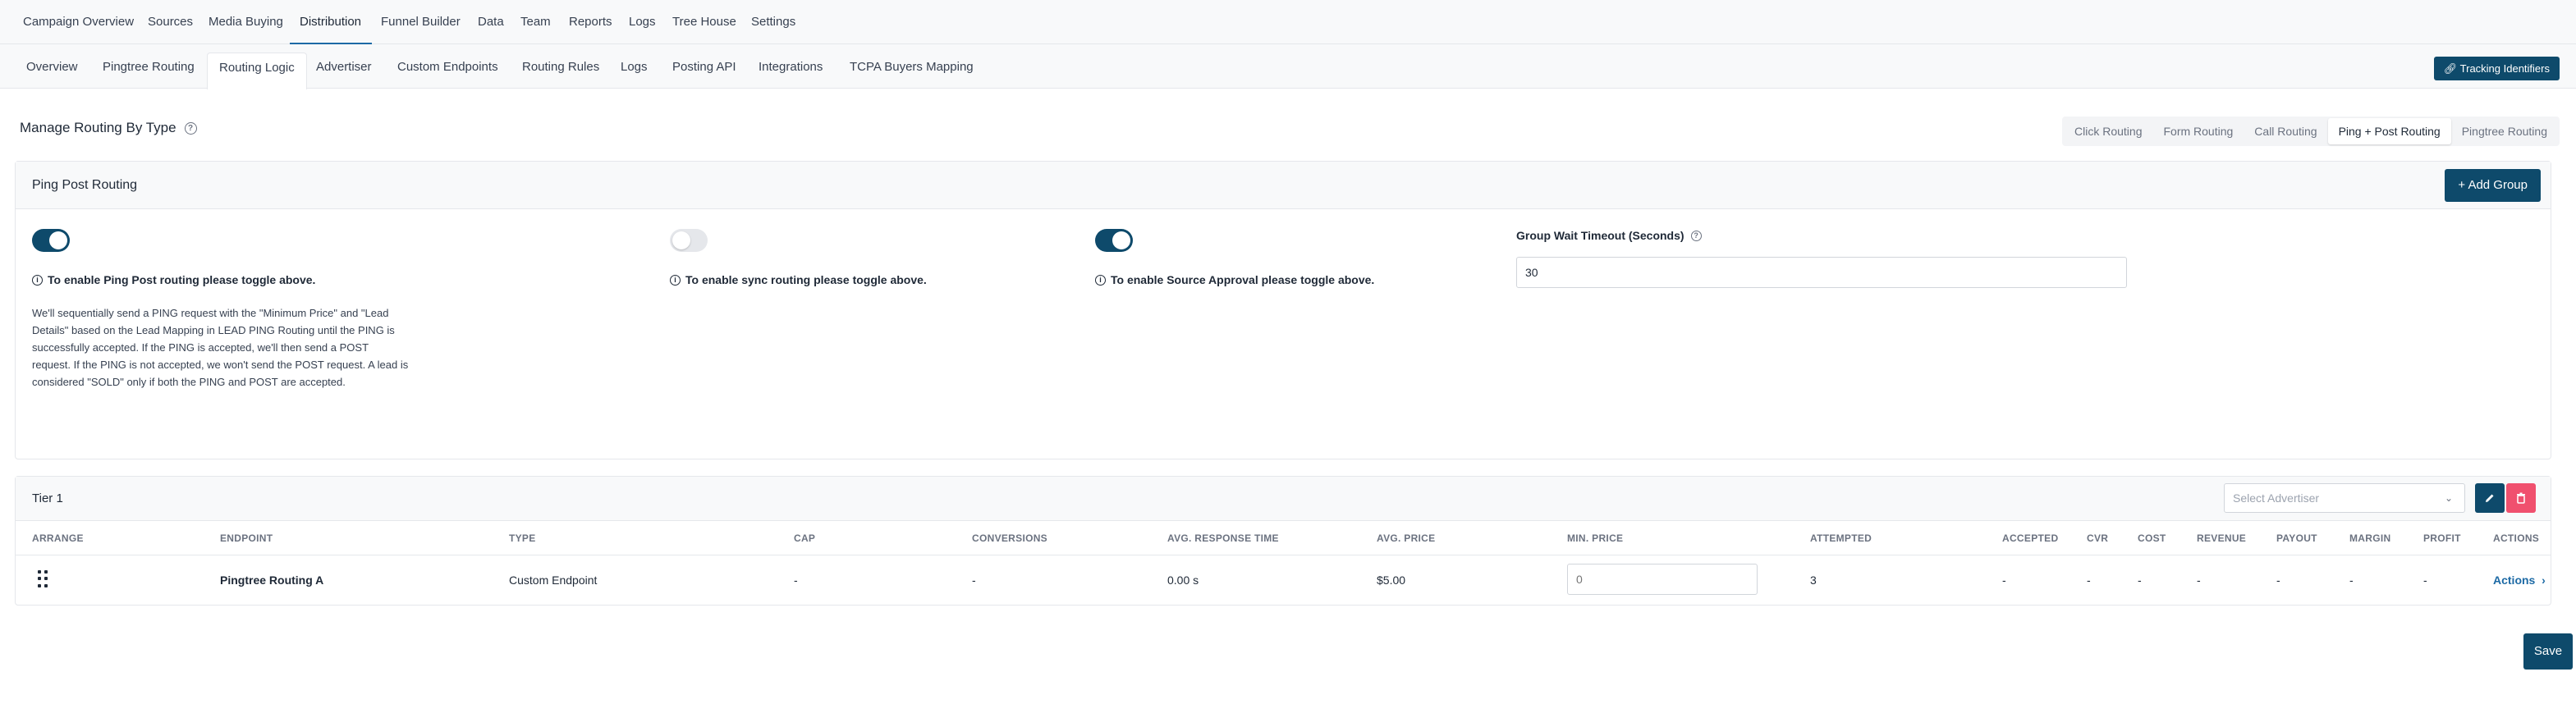 This screenshot has height=713, width=2576. Describe the element at coordinates (1814, 581) in the screenshot. I see `cell-attempted: 3` at that location.